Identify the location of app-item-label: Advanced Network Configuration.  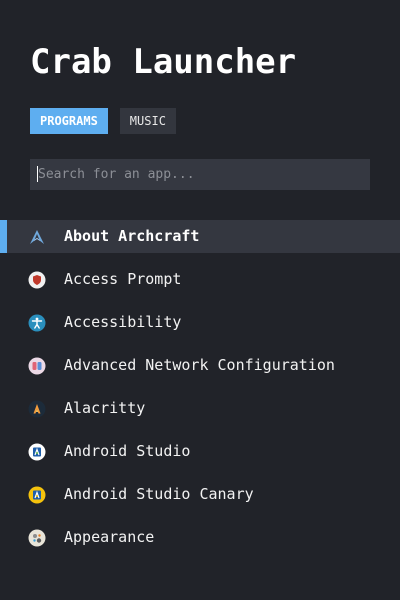
(199, 365).